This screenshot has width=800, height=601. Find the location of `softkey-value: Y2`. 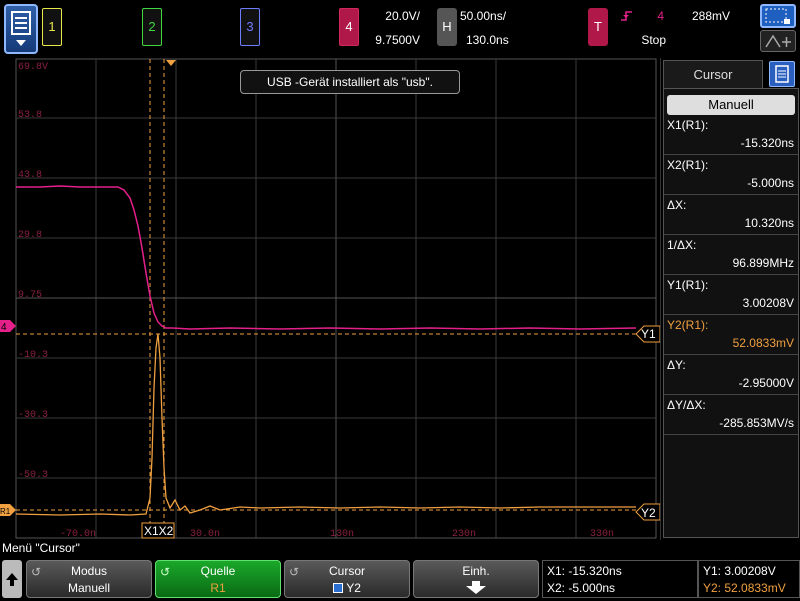

softkey-value: Y2 is located at coordinates (353, 588).